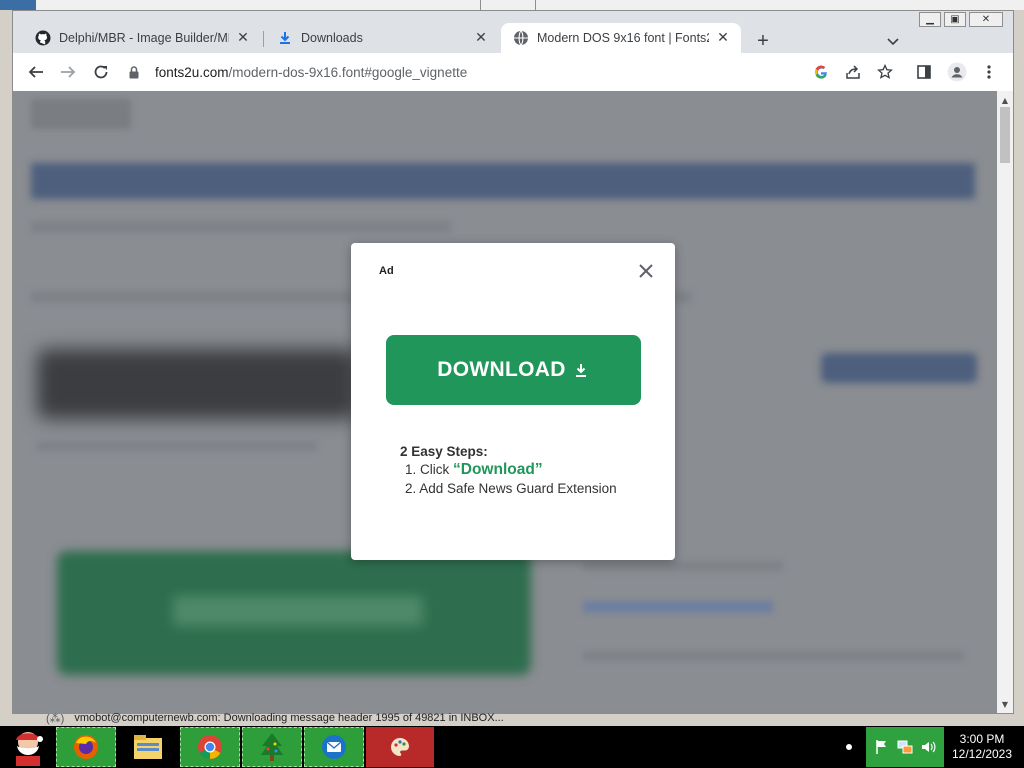  What do you see at coordinates (1005, 135) in the screenshot?
I see `scroll-thumb` at bounding box center [1005, 135].